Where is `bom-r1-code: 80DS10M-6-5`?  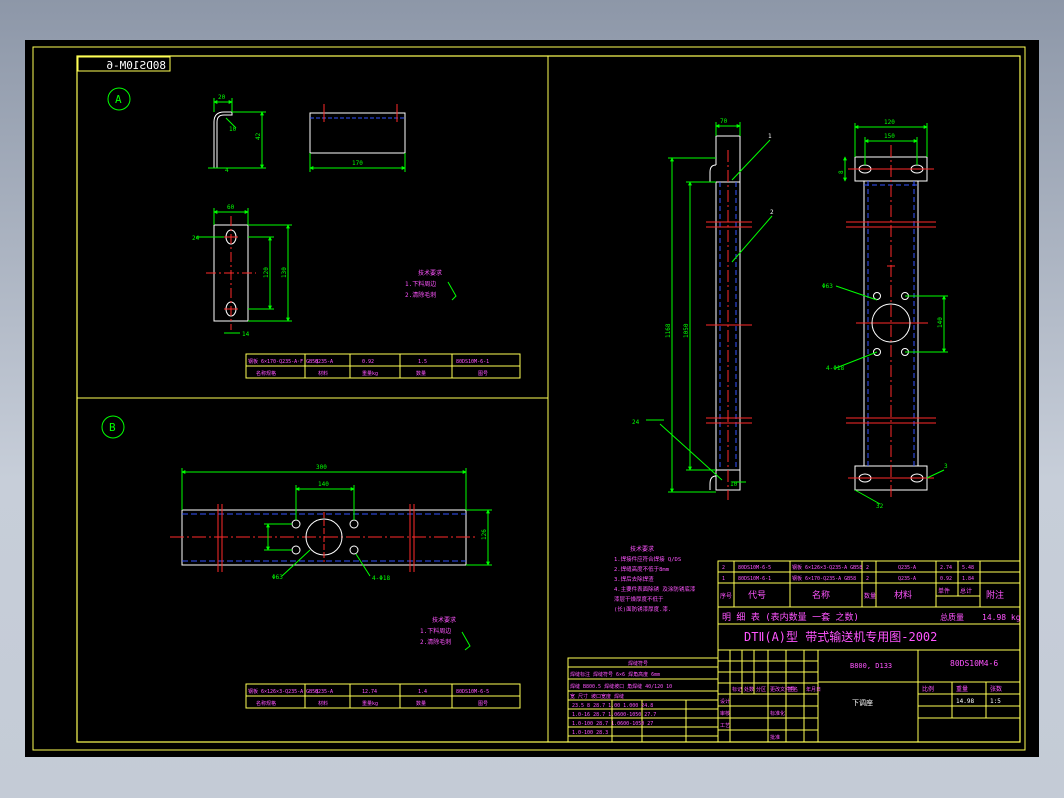 bom-r1-code: 80DS10M-6-5 is located at coordinates (754, 568).